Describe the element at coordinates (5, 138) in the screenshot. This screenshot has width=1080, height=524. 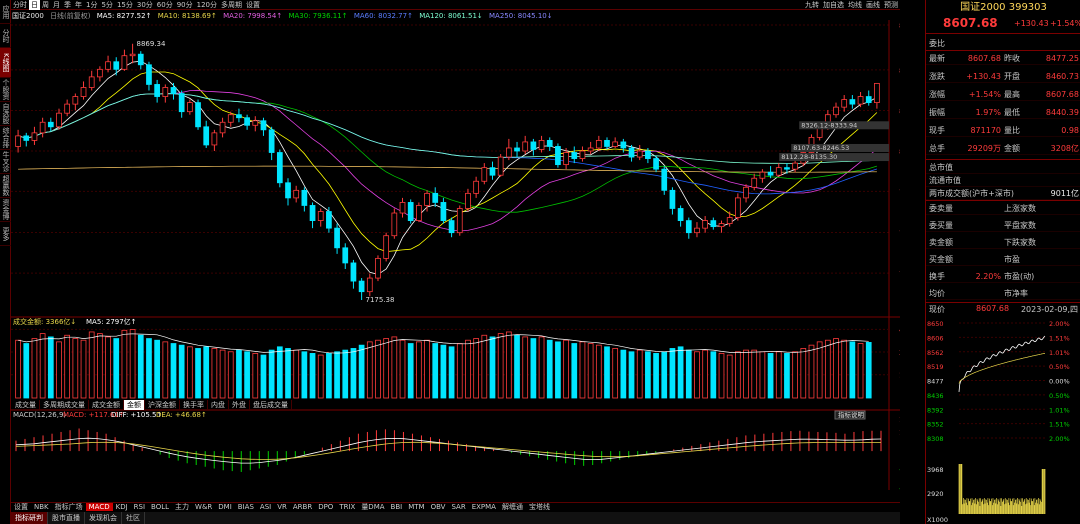
I see `left-tab-5: 综合排名` at that location.